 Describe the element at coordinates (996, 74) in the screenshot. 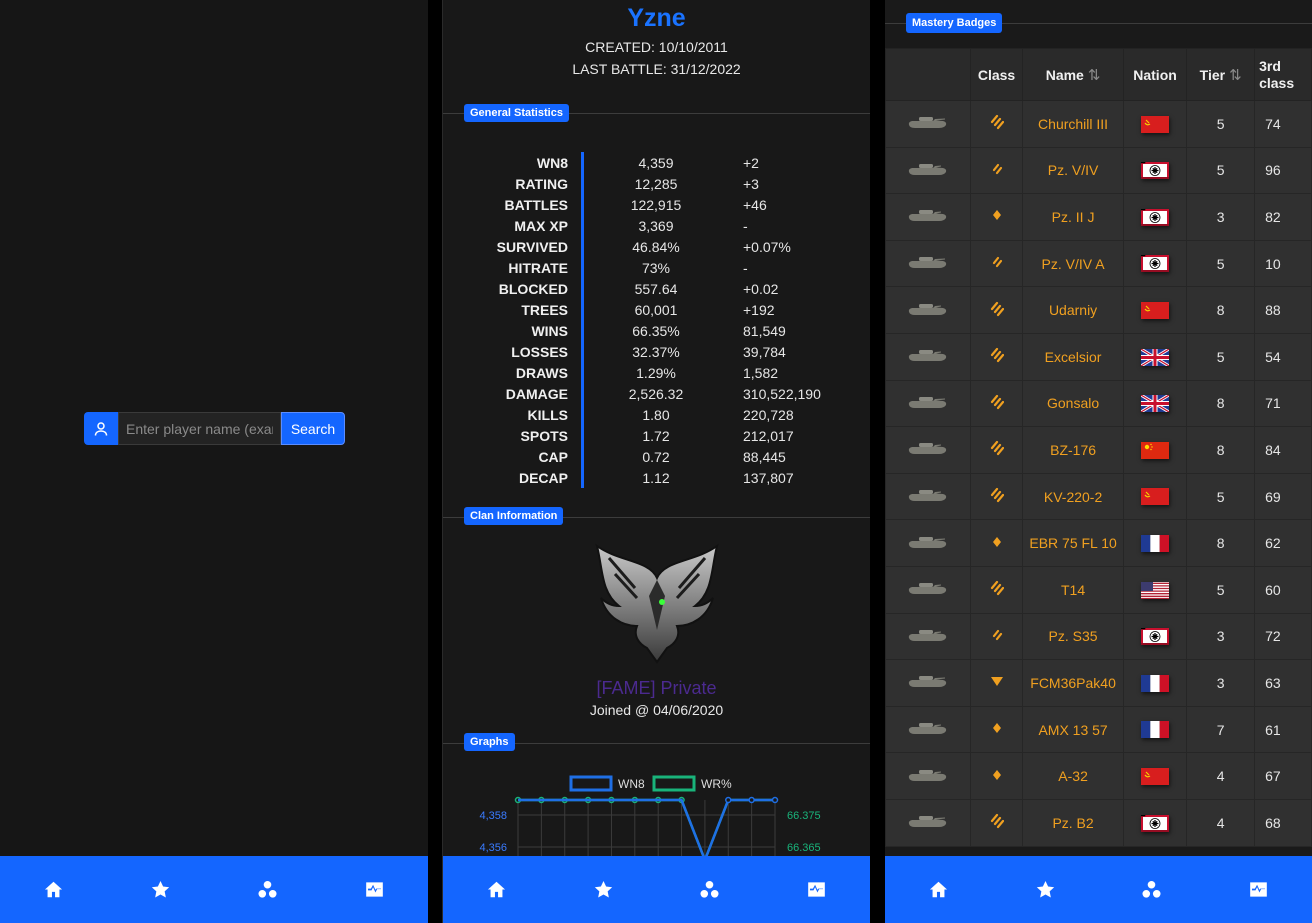

I see `column-header-class: Class` at that location.